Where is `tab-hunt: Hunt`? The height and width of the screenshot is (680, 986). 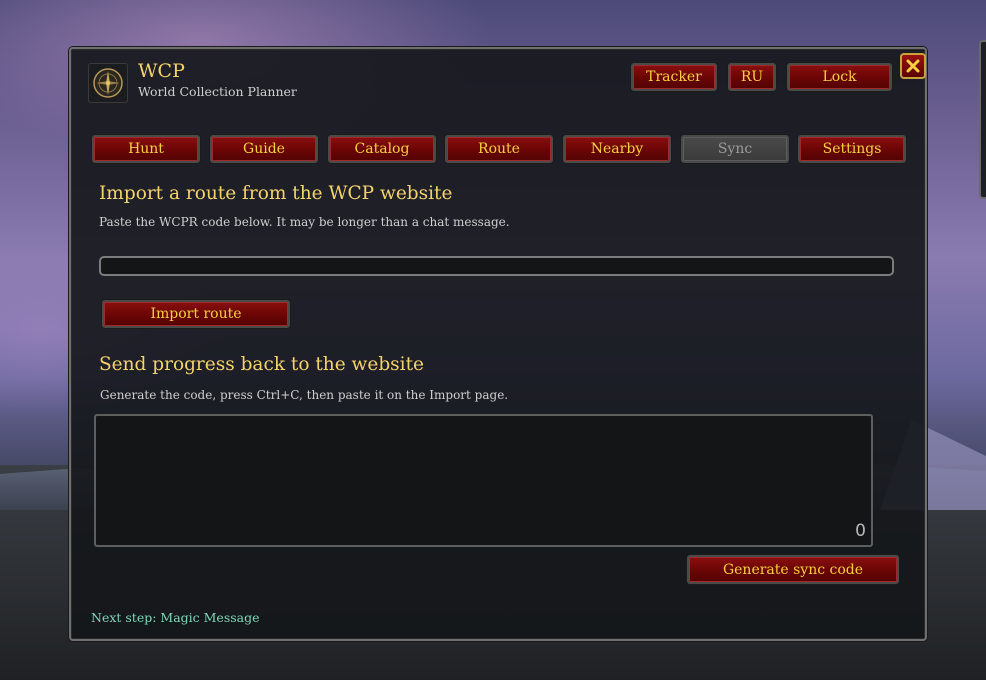 tab-hunt: Hunt is located at coordinates (146, 149).